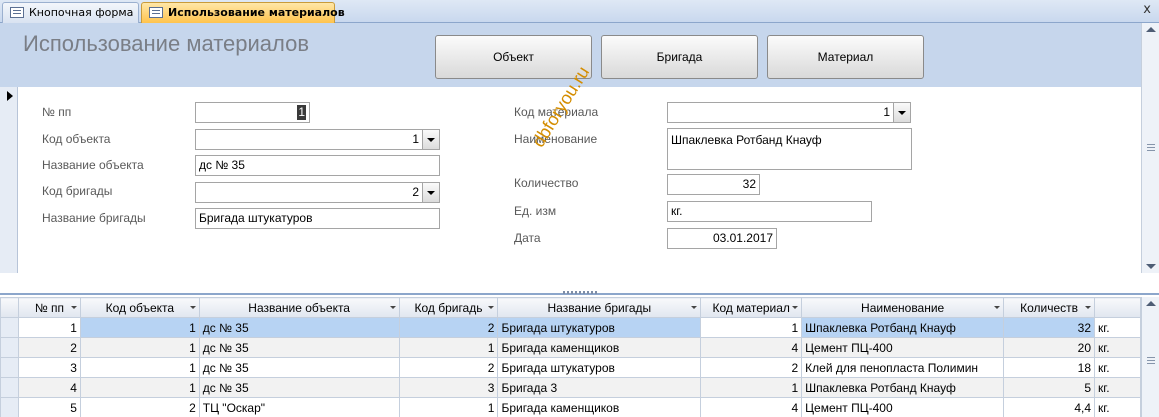  I want to click on cell-brig-code: 3, so click(448, 387).